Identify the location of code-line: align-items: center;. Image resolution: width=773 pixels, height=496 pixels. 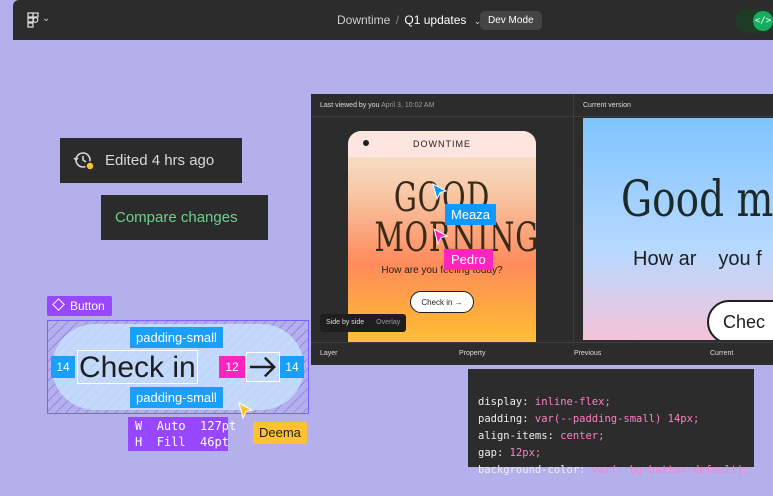
(611, 436).